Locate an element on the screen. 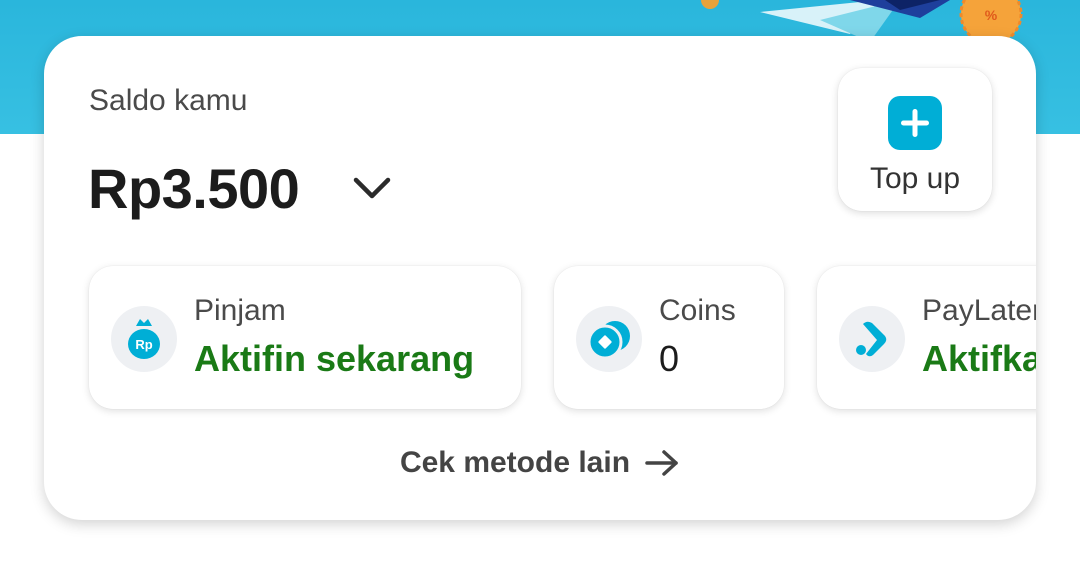 The height and width of the screenshot is (564, 1080). plus-icon is located at coordinates (915, 123).